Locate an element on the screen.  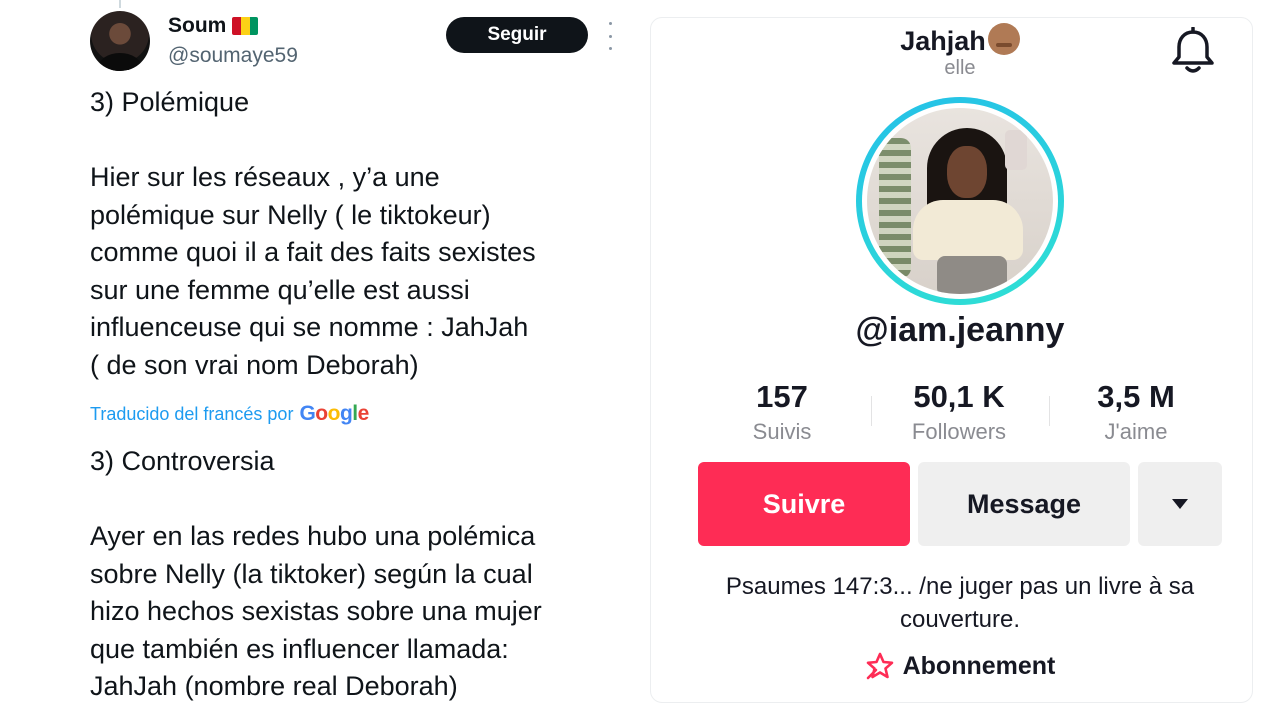
stat-followers: 50,1 K Followers is located at coordinates (959, 413).